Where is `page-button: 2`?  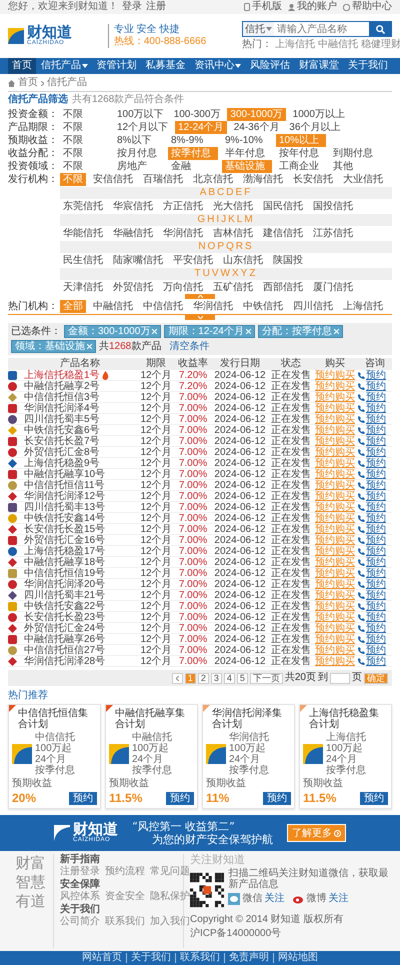 page-button: 2 is located at coordinates (203, 678).